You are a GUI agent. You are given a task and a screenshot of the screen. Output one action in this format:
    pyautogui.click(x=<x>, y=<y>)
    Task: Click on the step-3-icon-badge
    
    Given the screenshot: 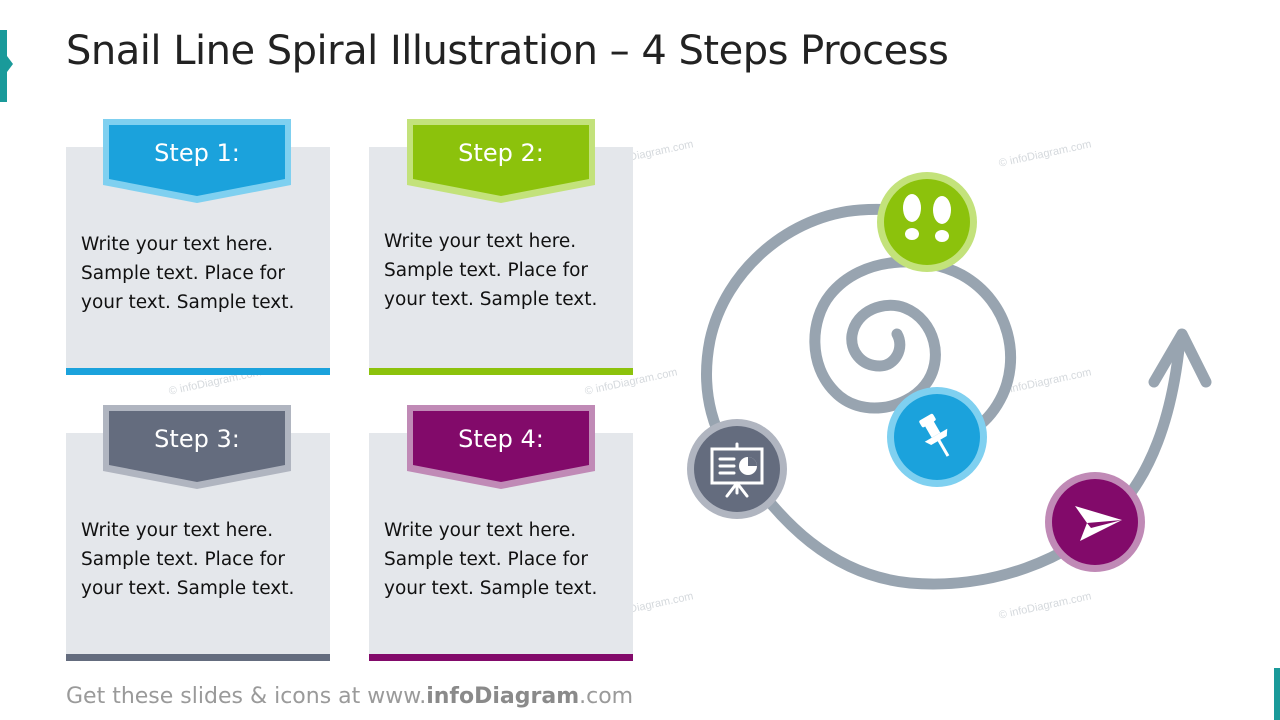 What is the action you would take?
    pyautogui.click(x=737, y=469)
    